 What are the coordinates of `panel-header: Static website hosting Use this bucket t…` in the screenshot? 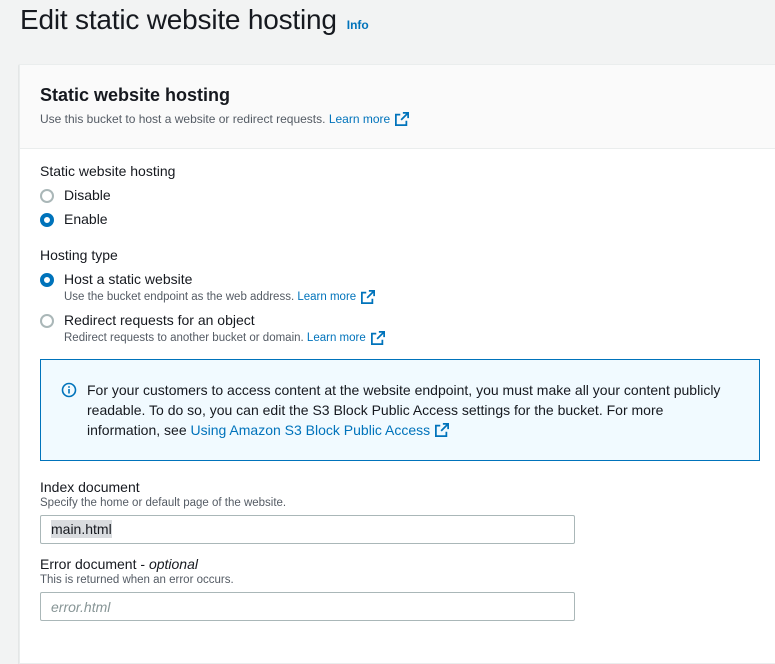 It's located at (397, 107).